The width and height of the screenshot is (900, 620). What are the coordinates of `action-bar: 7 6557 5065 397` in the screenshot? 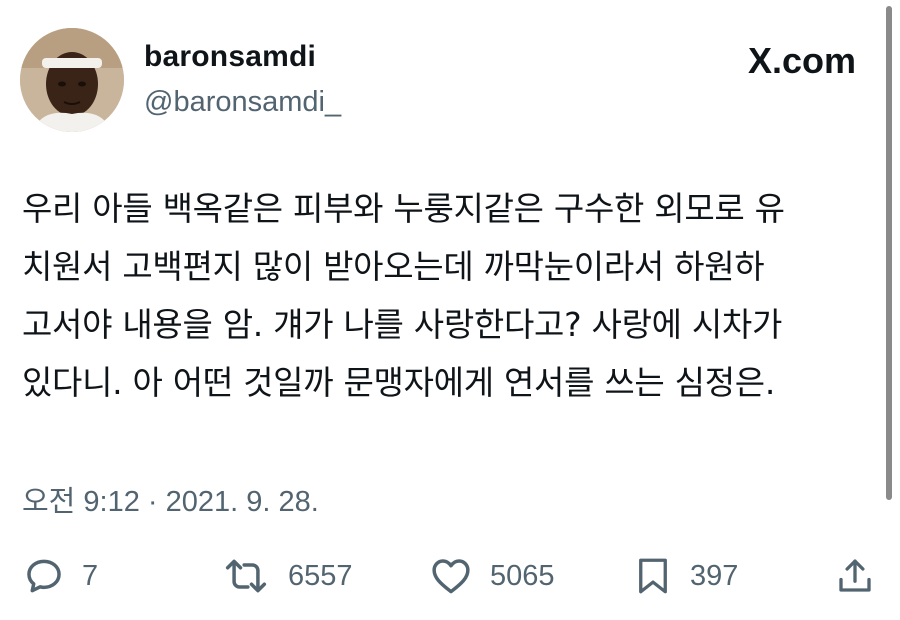 It's located at (450, 576).